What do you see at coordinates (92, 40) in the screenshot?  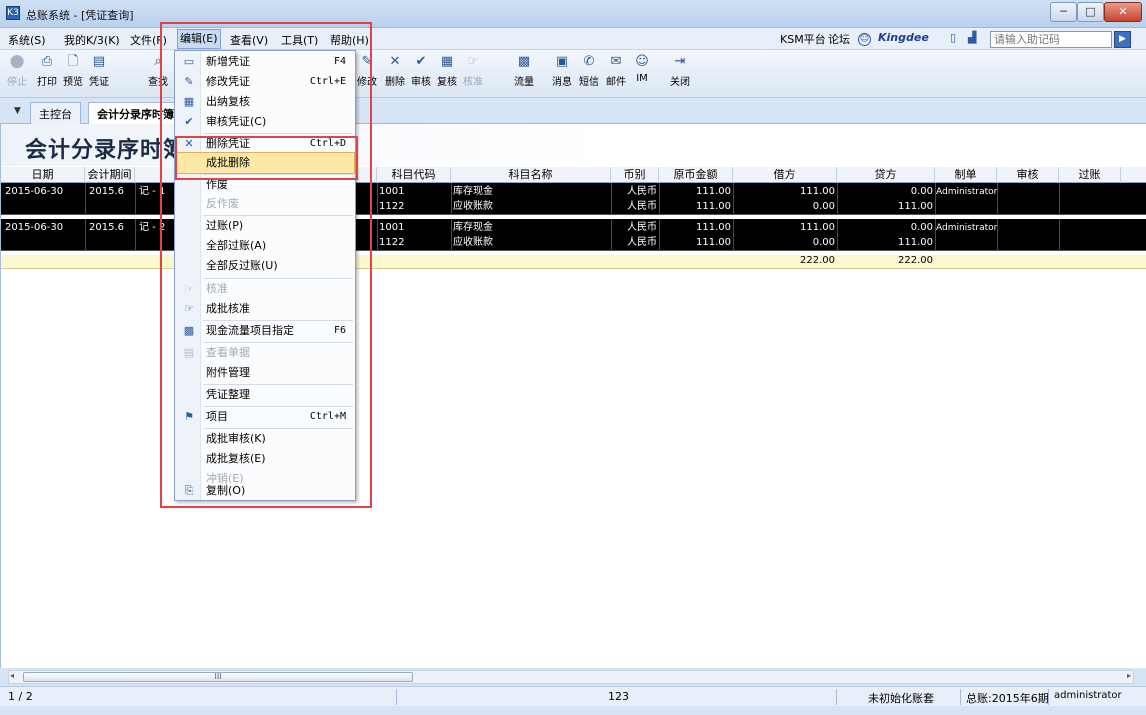 I see `menu-my-k3: 我的K/3(K)` at bounding box center [92, 40].